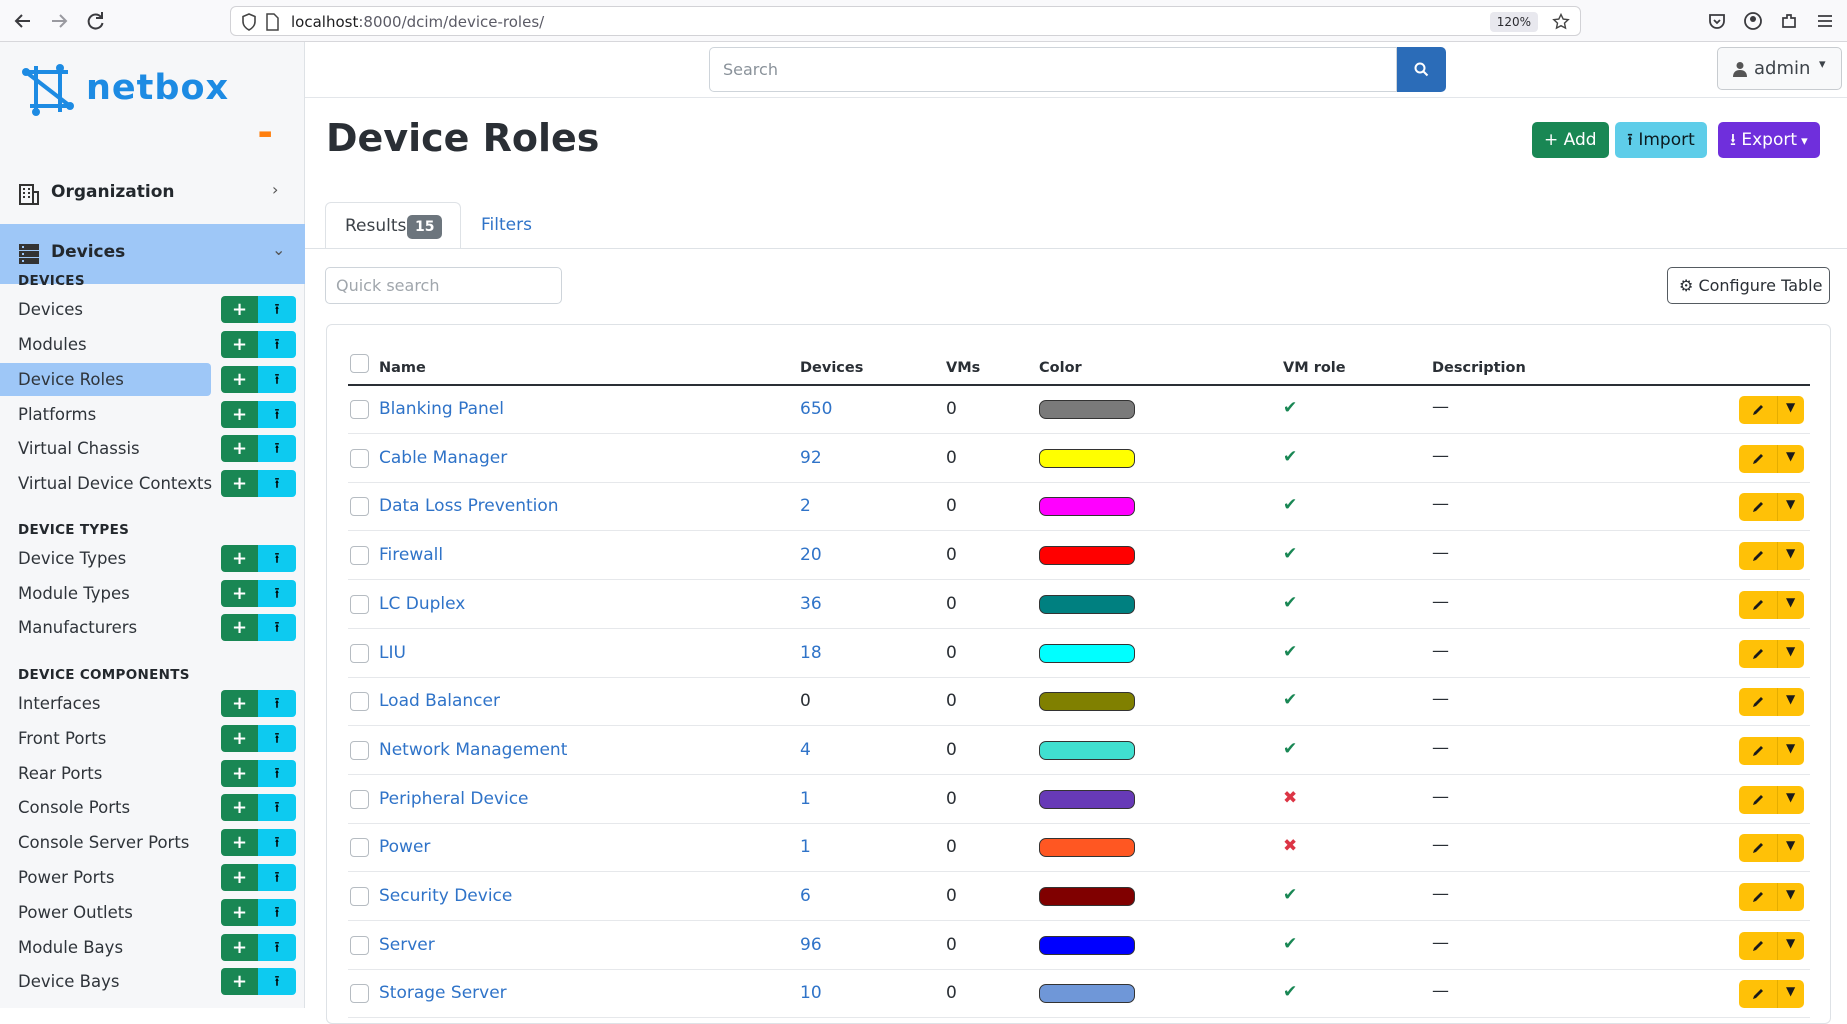  What do you see at coordinates (811, 555) in the screenshot?
I see `device-count: 20` at bounding box center [811, 555].